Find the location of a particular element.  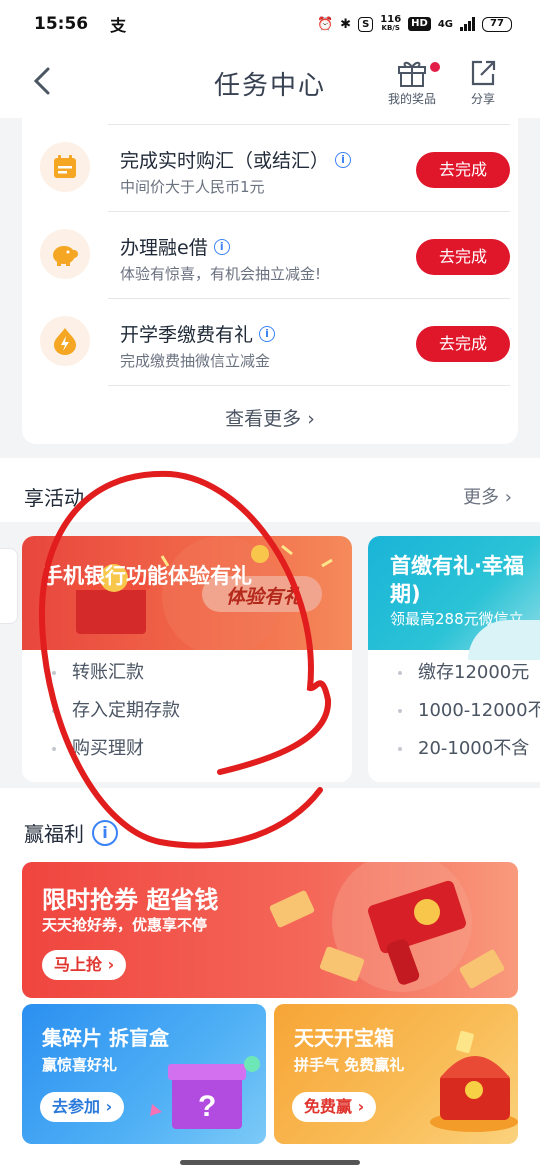

activity-items: 缴存12000元 1000-12000不 20-1000不含 is located at coordinates (454, 711).